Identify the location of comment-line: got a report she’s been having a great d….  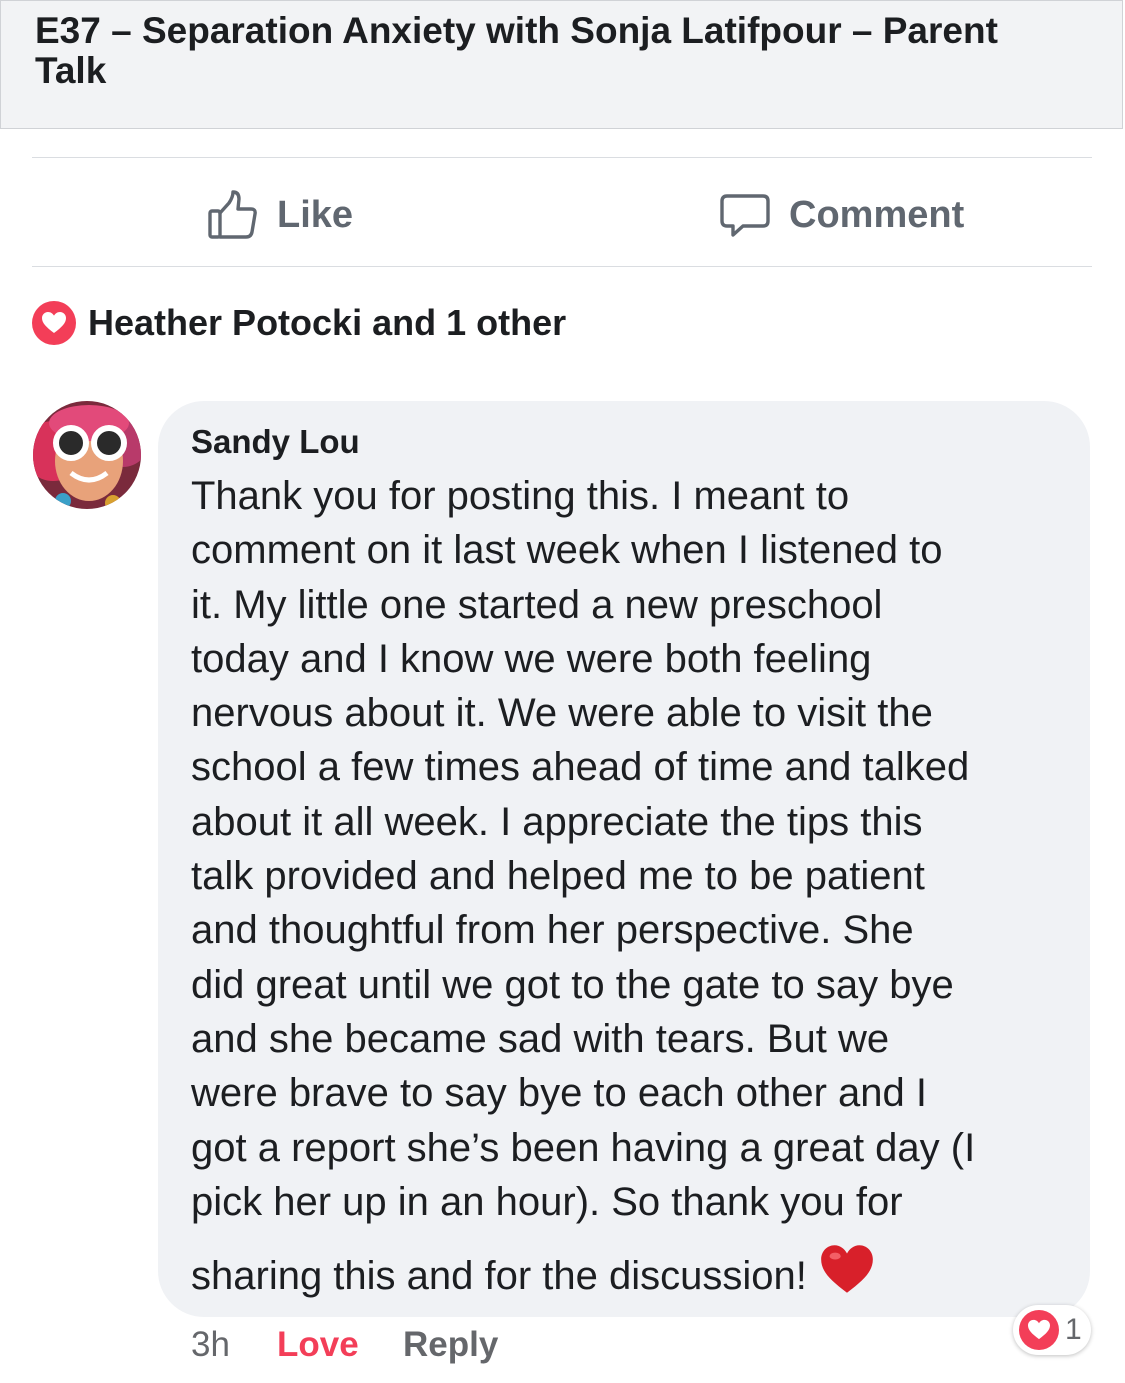
(583, 1147).